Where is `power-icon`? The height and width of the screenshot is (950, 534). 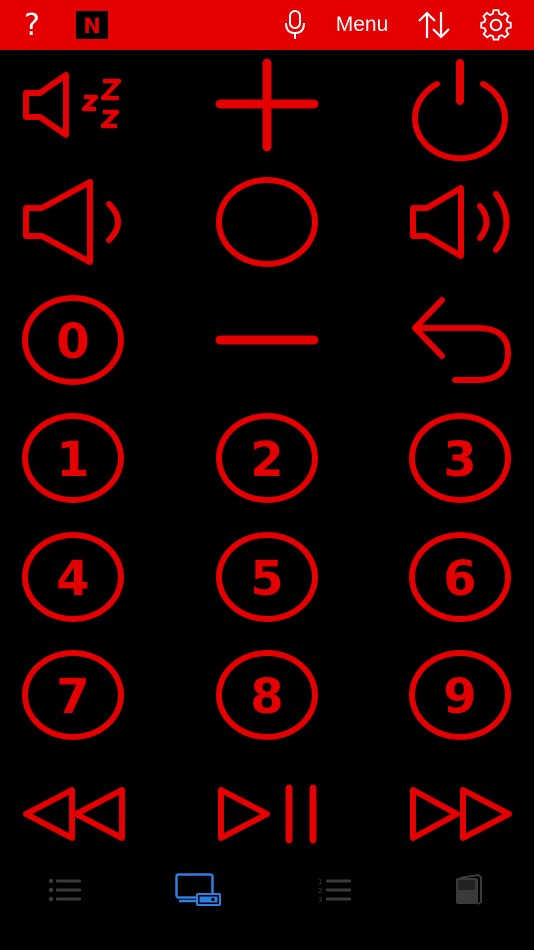 power-icon is located at coordinates (460, 110).